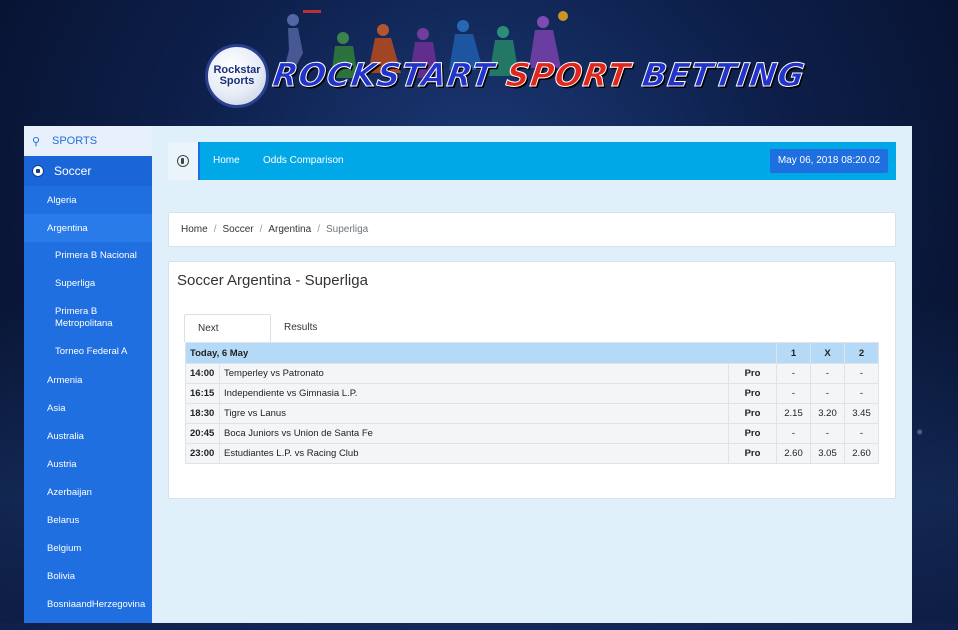 The image size is (958, 630). What do you see at coordinates (568, 75) in the screenshot?
I see `logo-word-sport: SPORT` at bounding box center [568, 75].